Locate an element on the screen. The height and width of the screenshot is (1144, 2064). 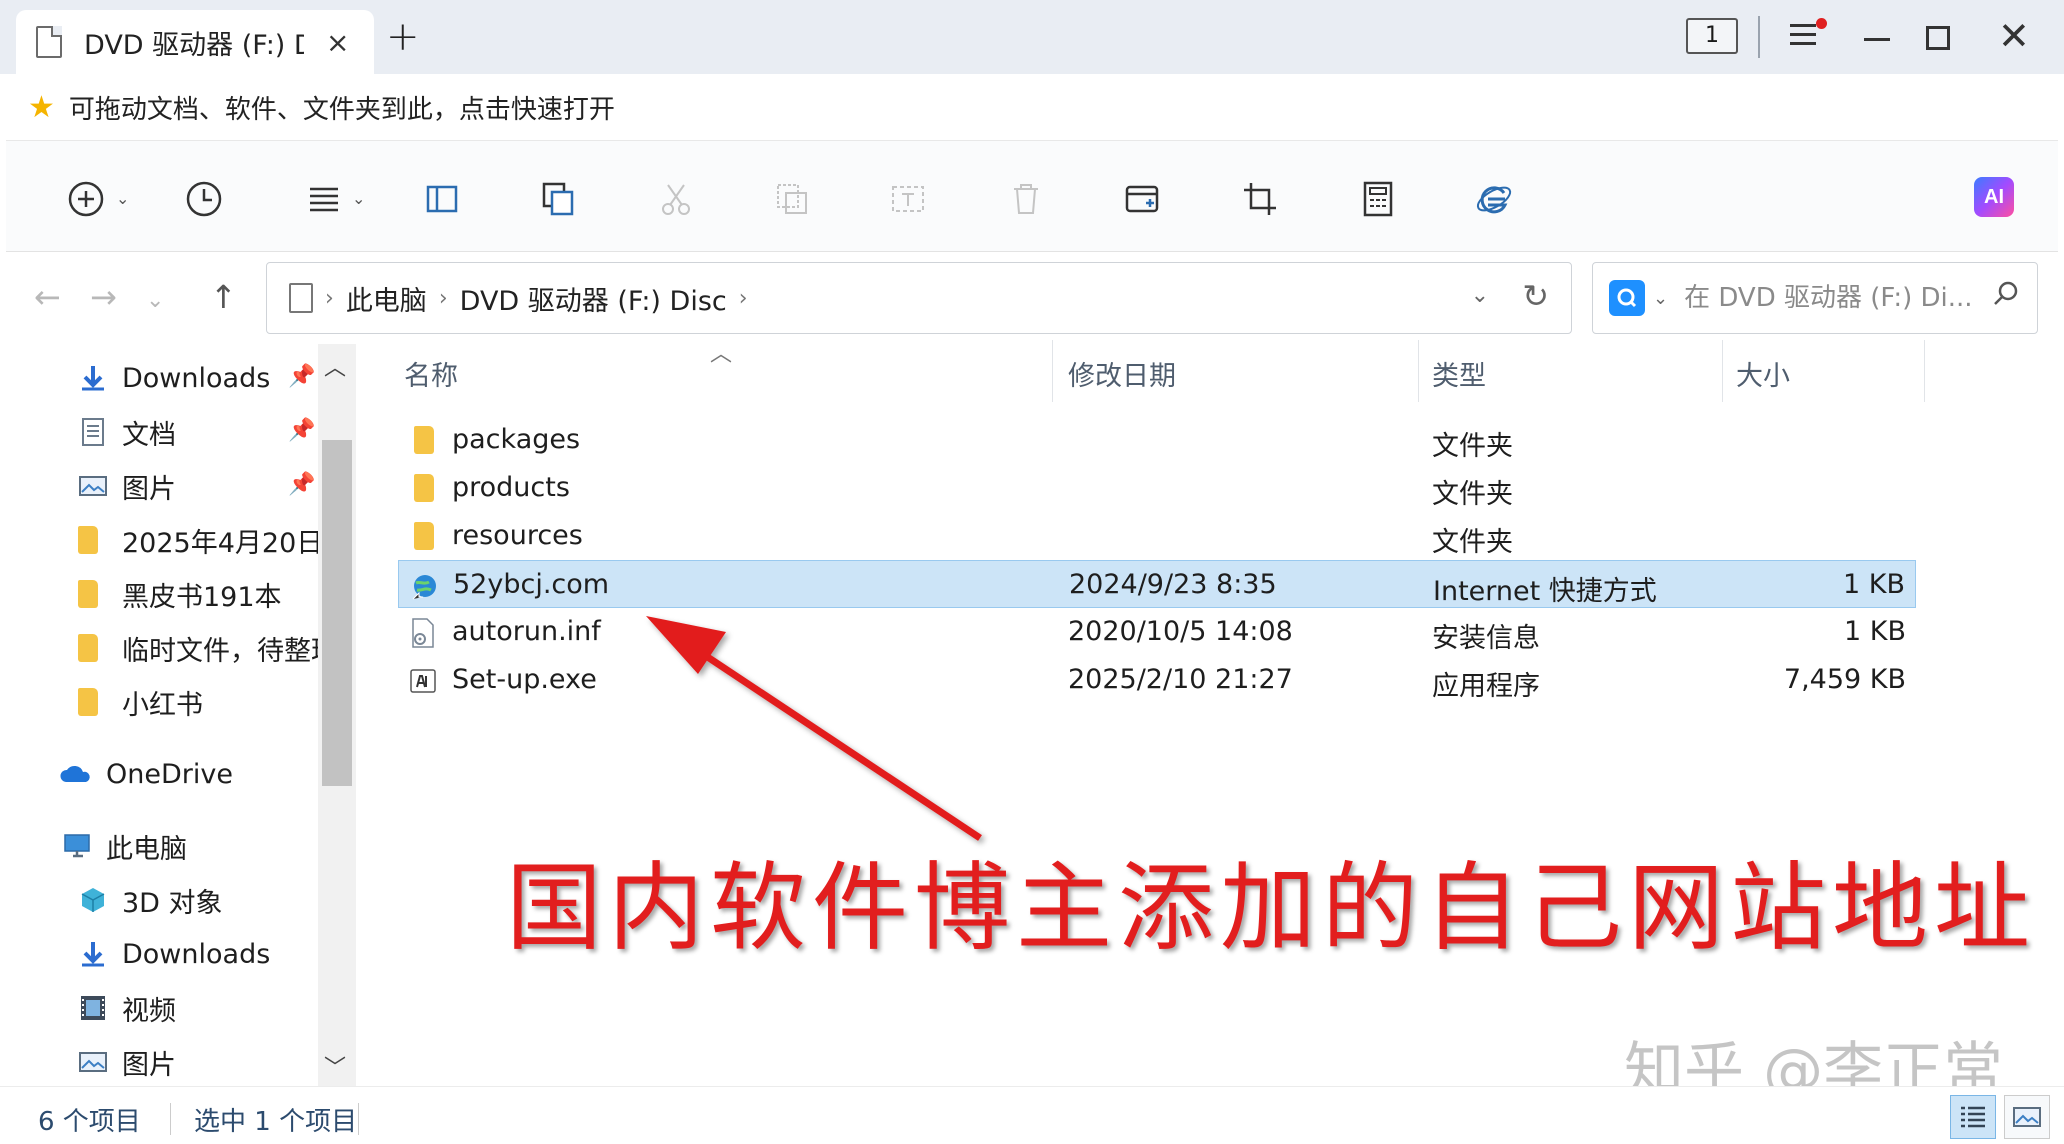
rename-icon is located at coordinates (908, 199).